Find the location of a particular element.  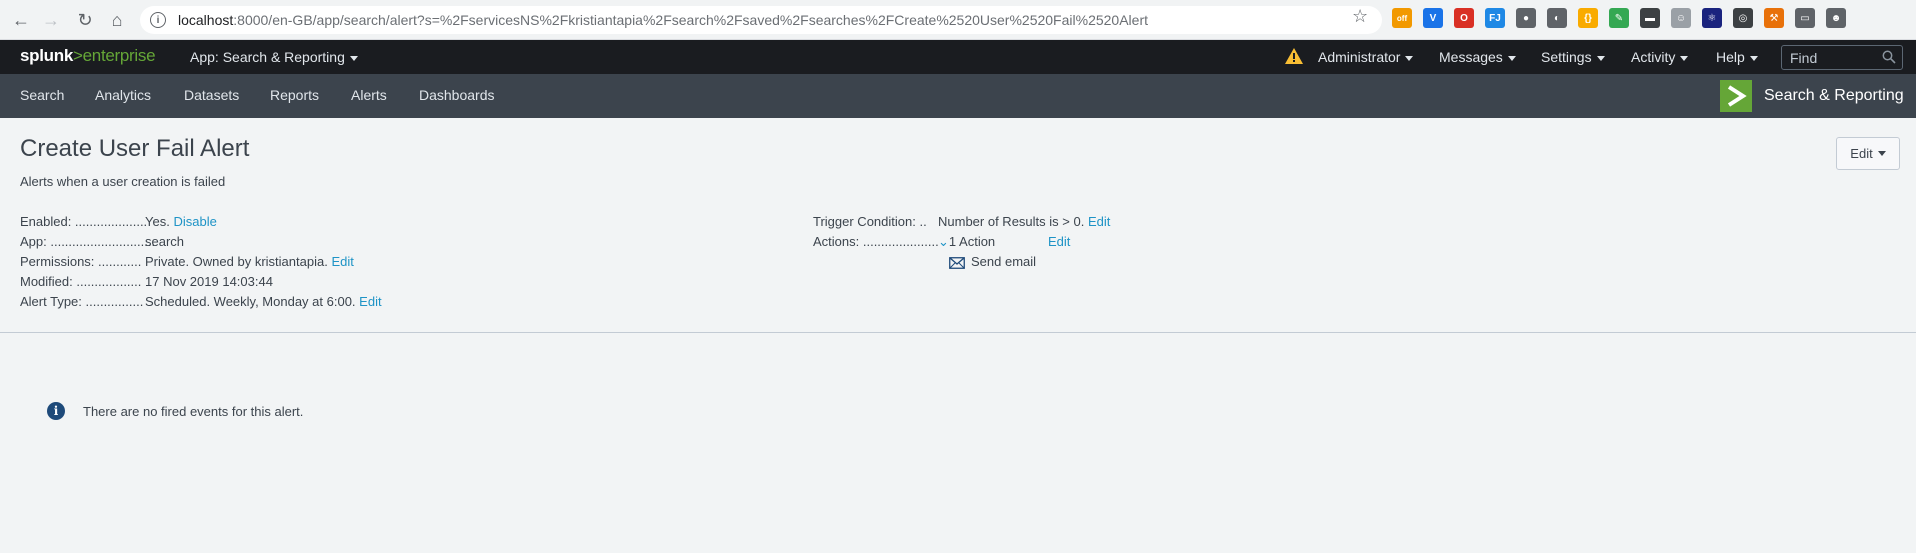

appbar-item-search: Search is located at coordinates (42, 95).